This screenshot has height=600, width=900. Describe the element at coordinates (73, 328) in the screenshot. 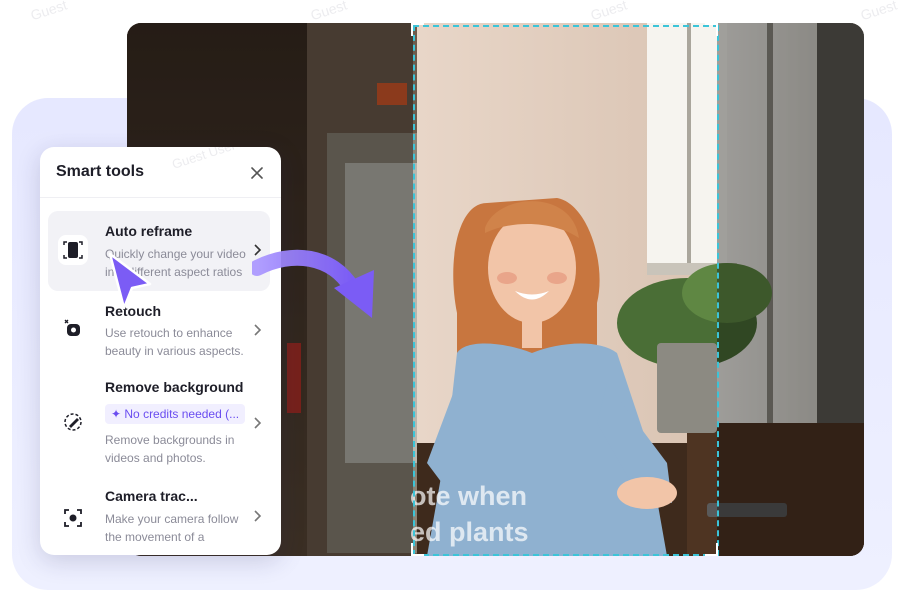

I see `retouch-icon` at that location.